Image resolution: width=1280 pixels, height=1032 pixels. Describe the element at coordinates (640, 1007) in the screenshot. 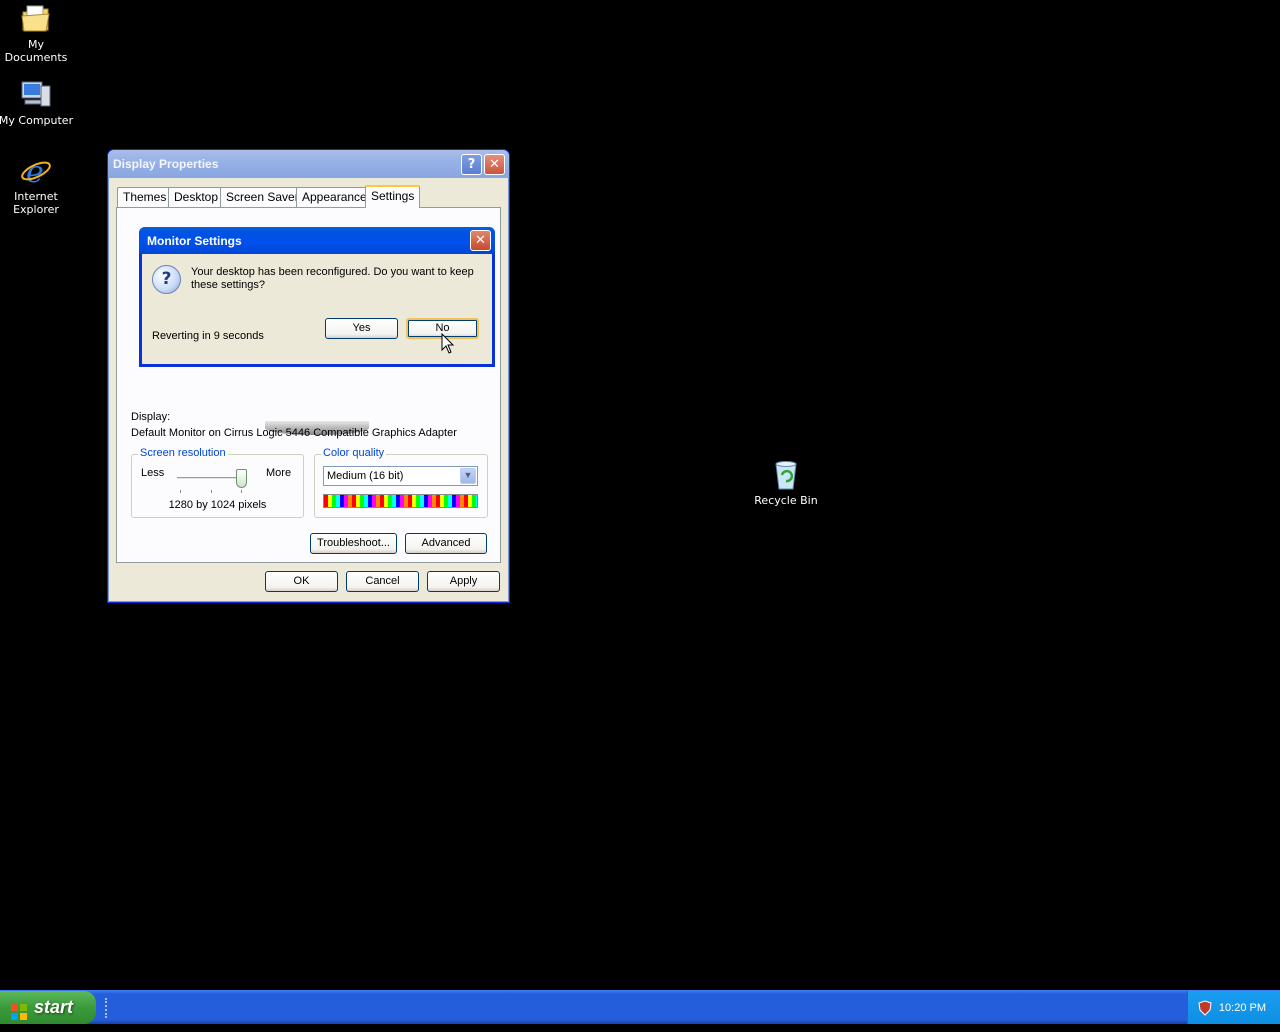

I see `taskbar: start 10:20 PM` at that location.